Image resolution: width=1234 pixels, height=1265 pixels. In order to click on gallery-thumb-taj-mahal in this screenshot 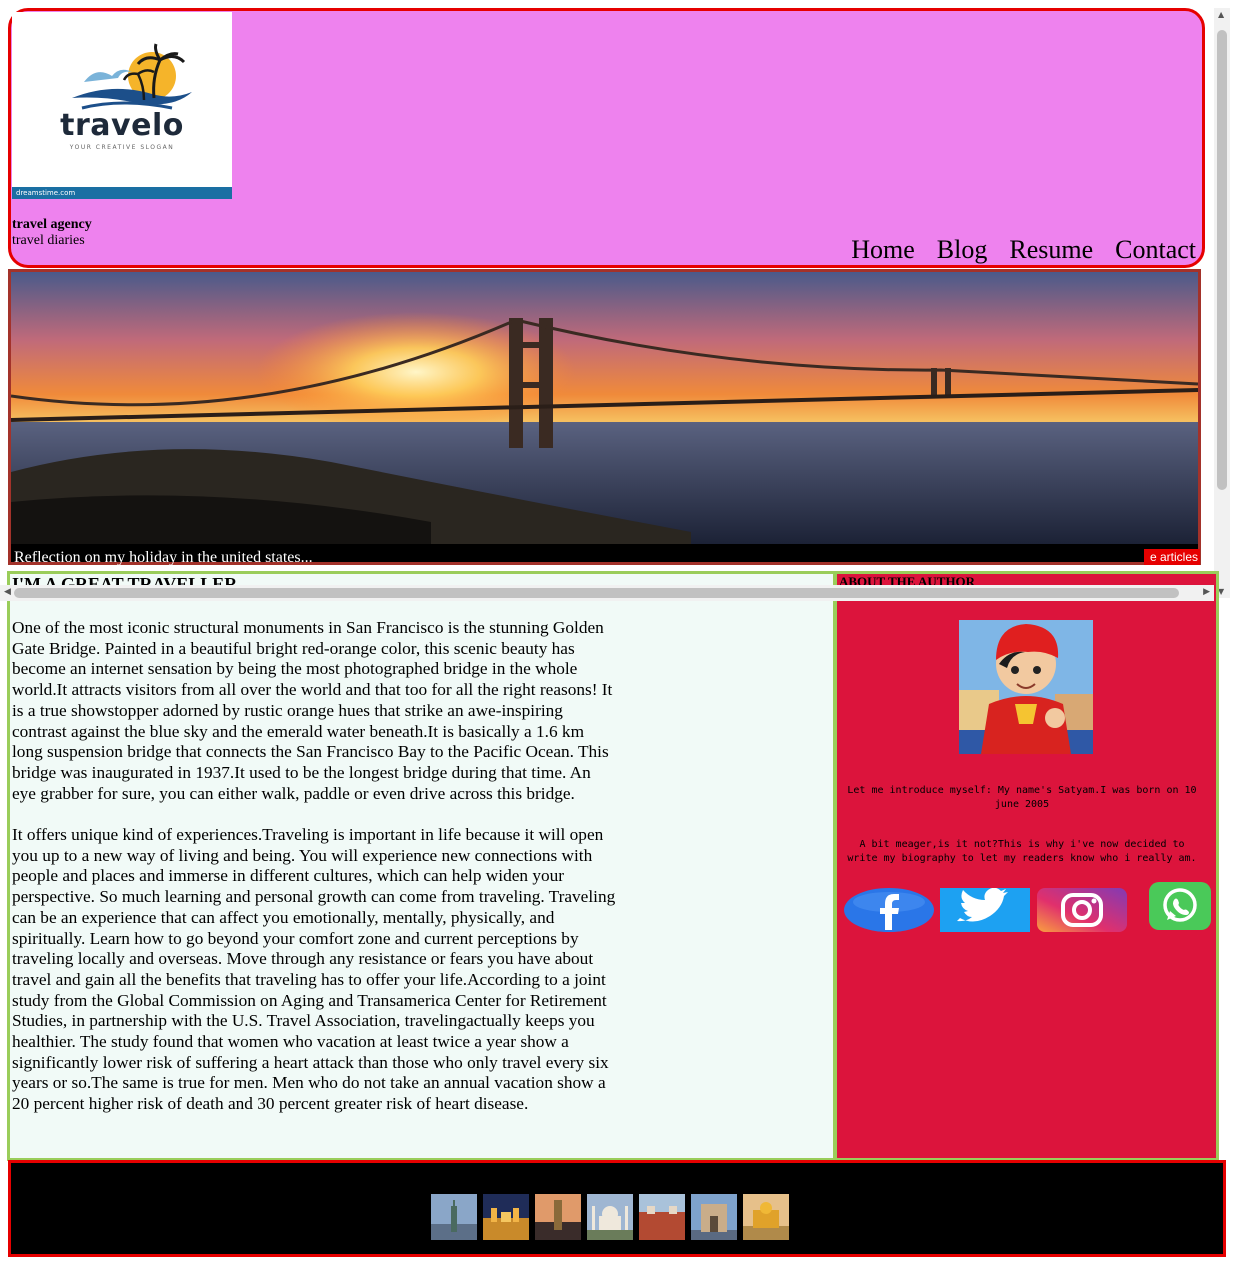, I will do `click(610, 1217)`.